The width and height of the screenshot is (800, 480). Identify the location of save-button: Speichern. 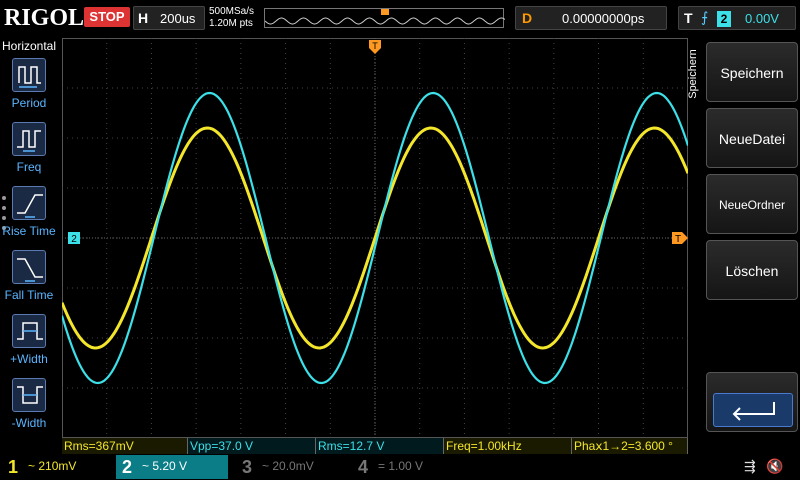
(752, 72).